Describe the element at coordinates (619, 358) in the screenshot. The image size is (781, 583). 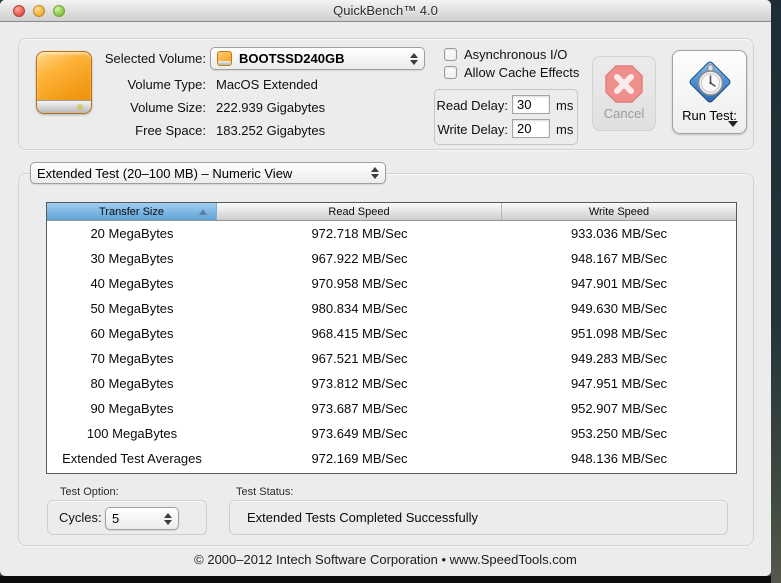
I see `table-cell: 949.283 MB/Sec` at that location.